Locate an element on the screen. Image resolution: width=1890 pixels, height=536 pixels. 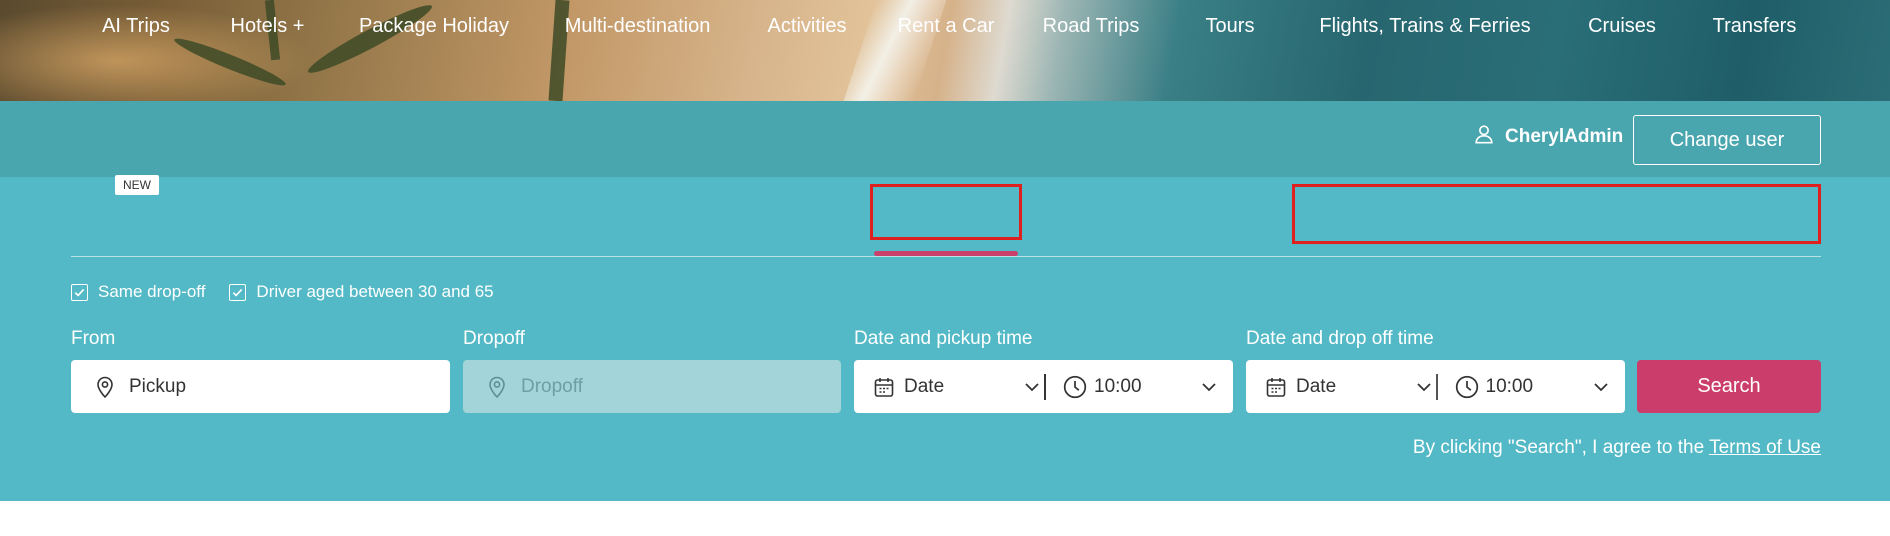
tab-road-trips: Road Trips is located at coordinates (1091, 26).